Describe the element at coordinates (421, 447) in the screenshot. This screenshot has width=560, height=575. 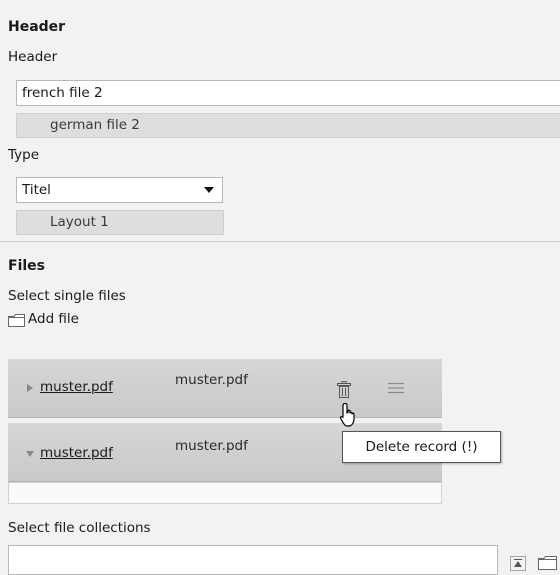
I see `delete-tooltip: Delete record (!)` at that location.